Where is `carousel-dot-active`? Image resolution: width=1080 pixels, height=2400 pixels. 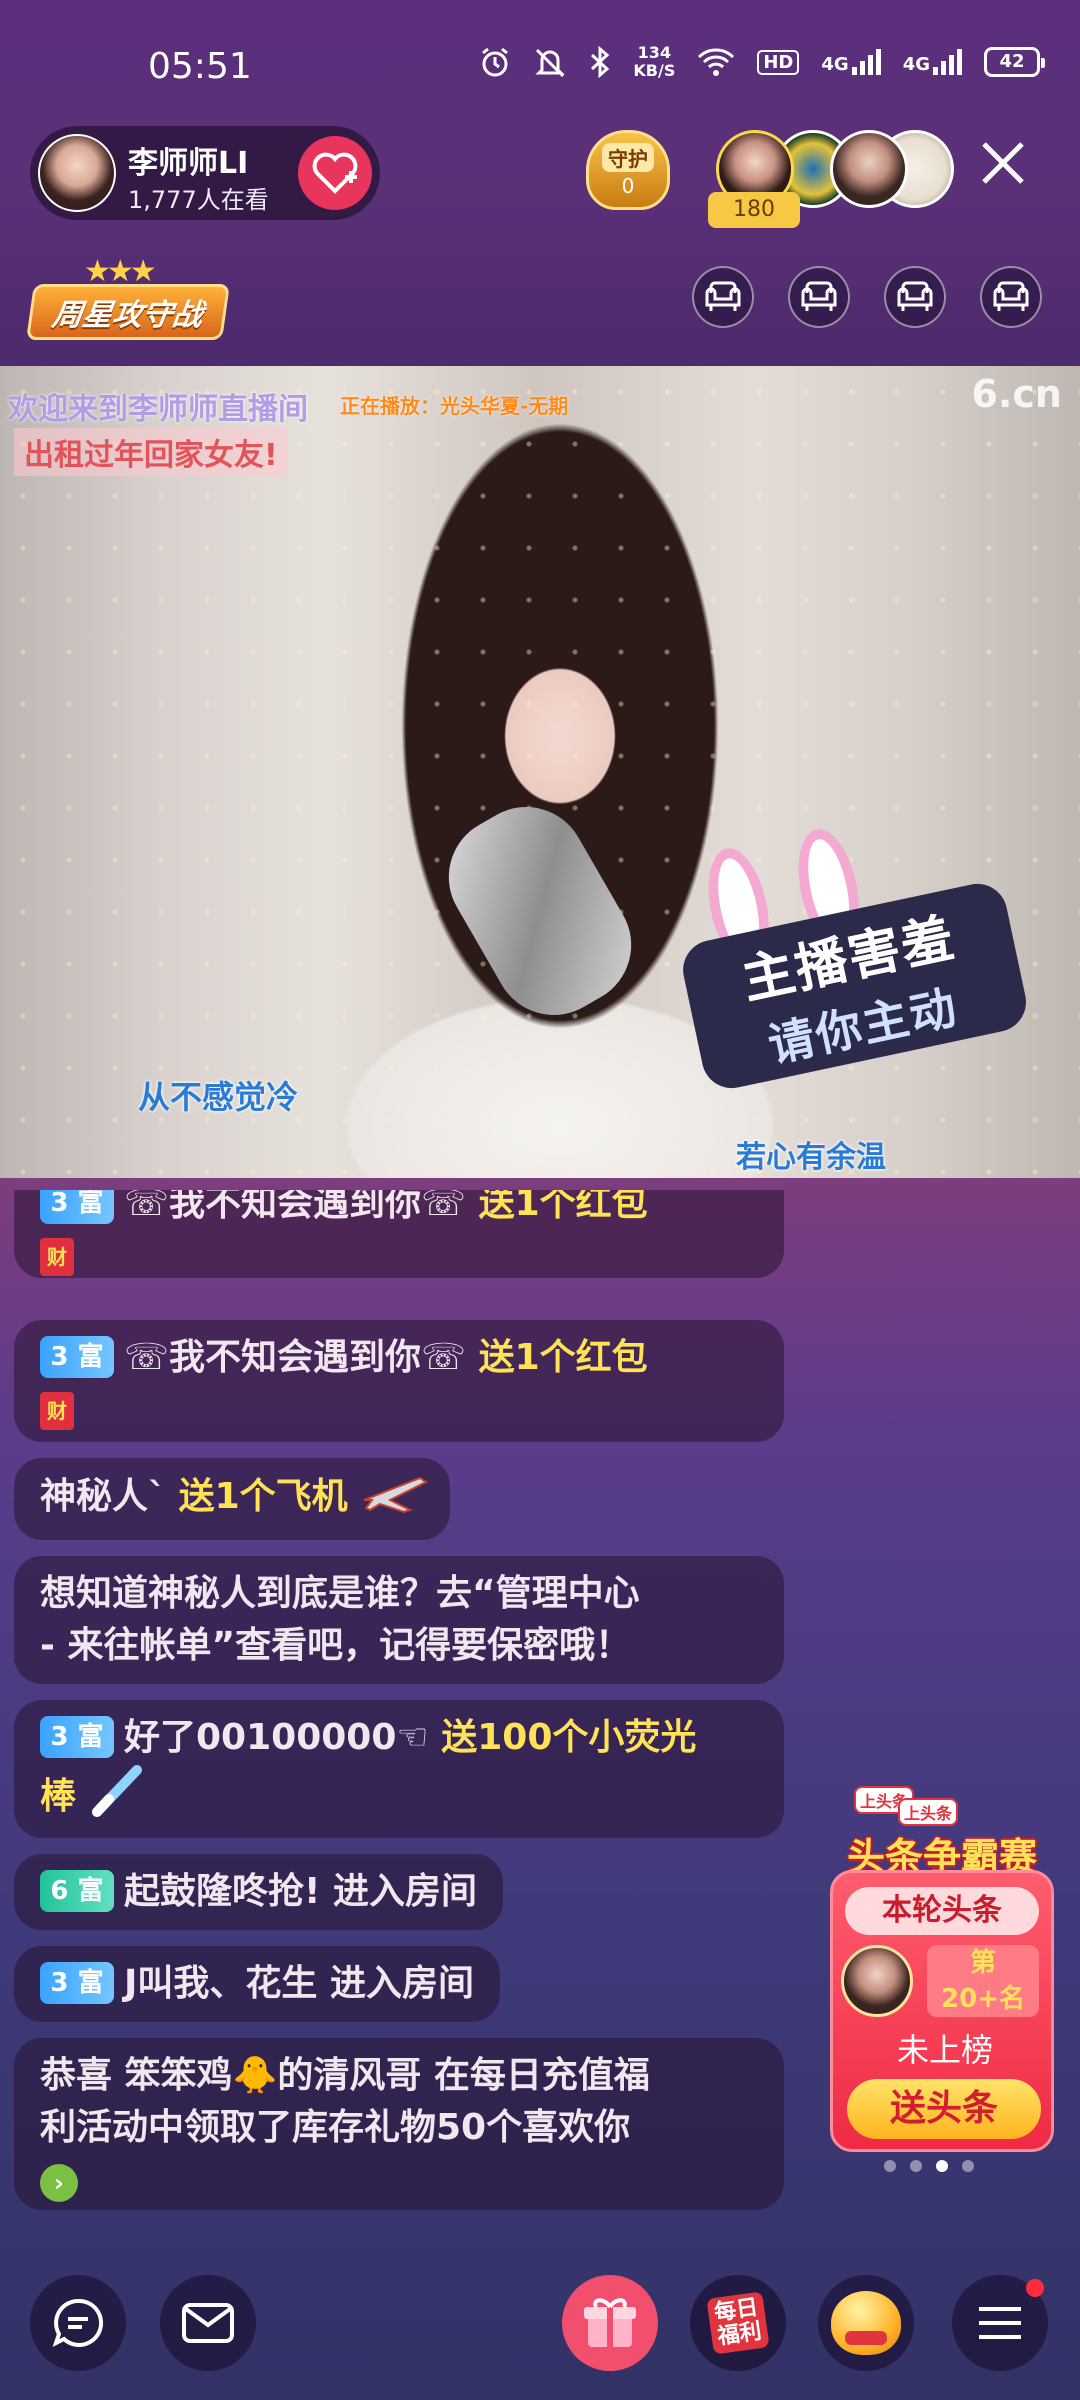 carousel-dot-active is located at coordinates (942, 2166).